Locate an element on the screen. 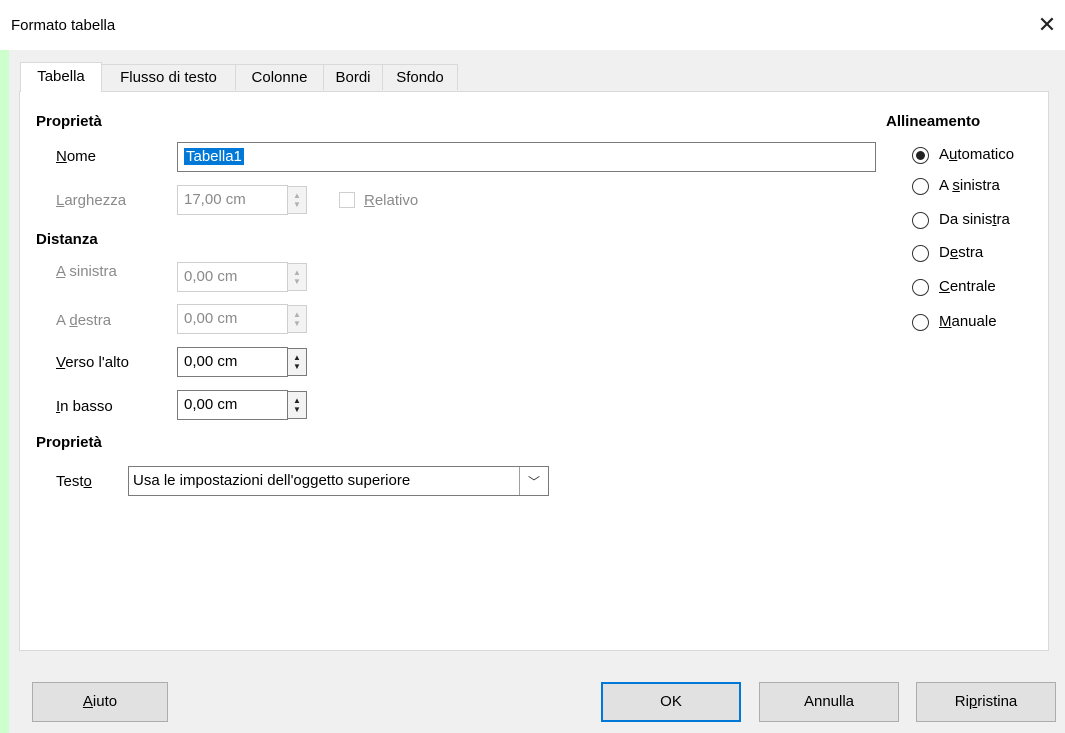  properties2-header: Proprietà is located at coordinates (69, 442).